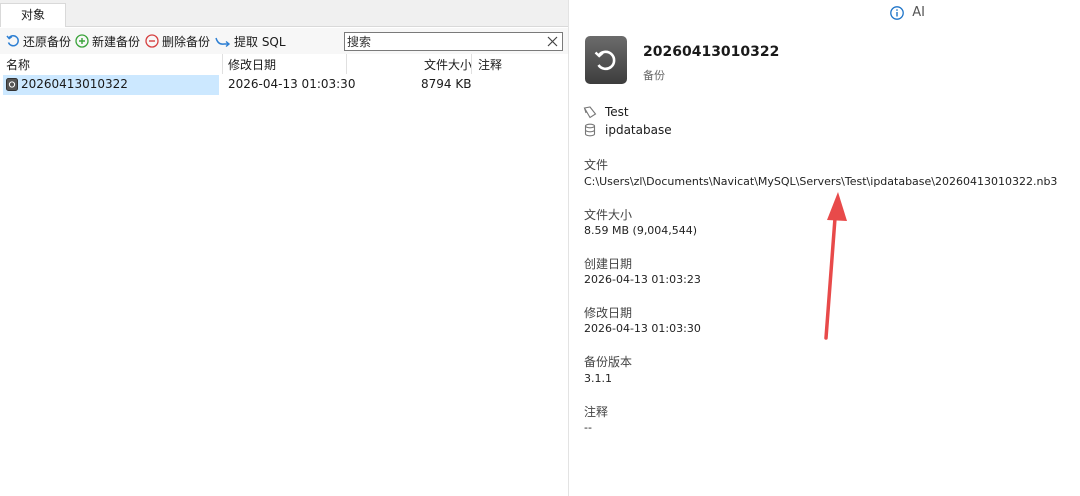 This screenshot has width=1080, height=496. I want to click on backup-type: 备份, so click(654, 75).